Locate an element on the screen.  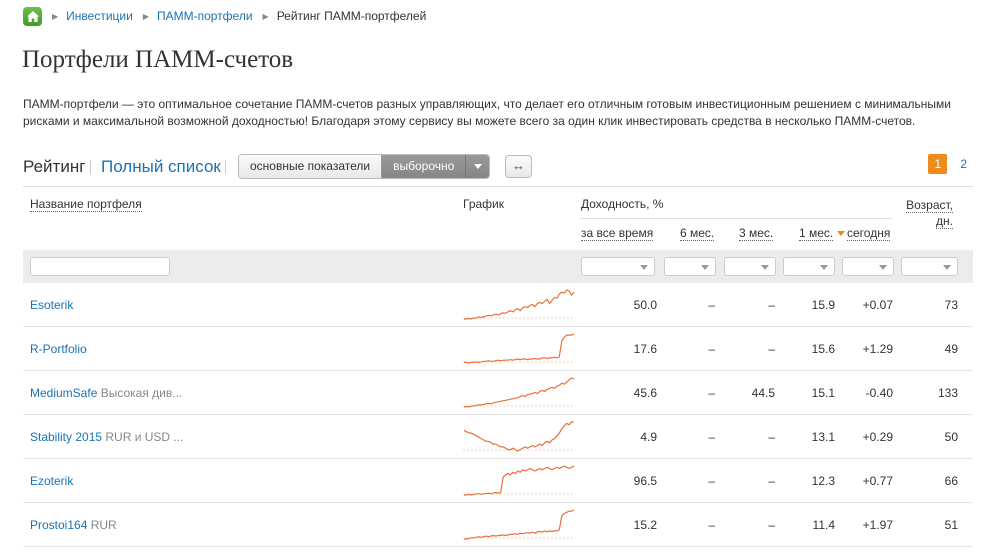
filter-row is located at coordinates (498, 266).